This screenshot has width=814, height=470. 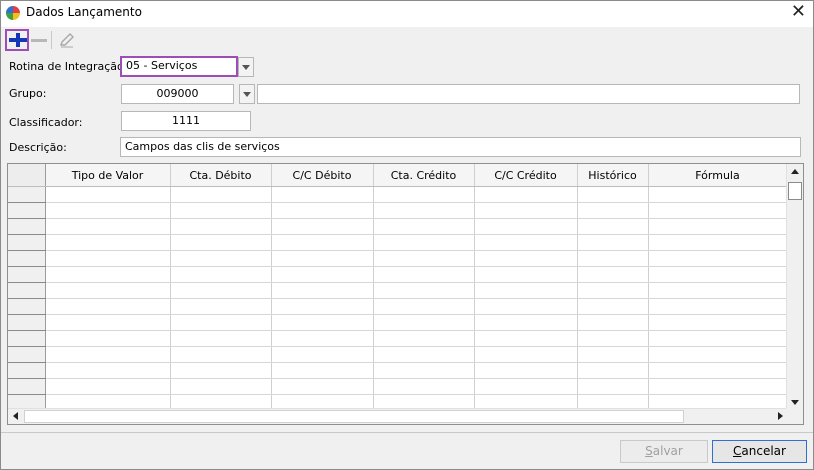 What do you see at coordinates (108, 175) in the screenshot?
I see `column-header: Tipo de Valor` at bounding box center [108, 175].